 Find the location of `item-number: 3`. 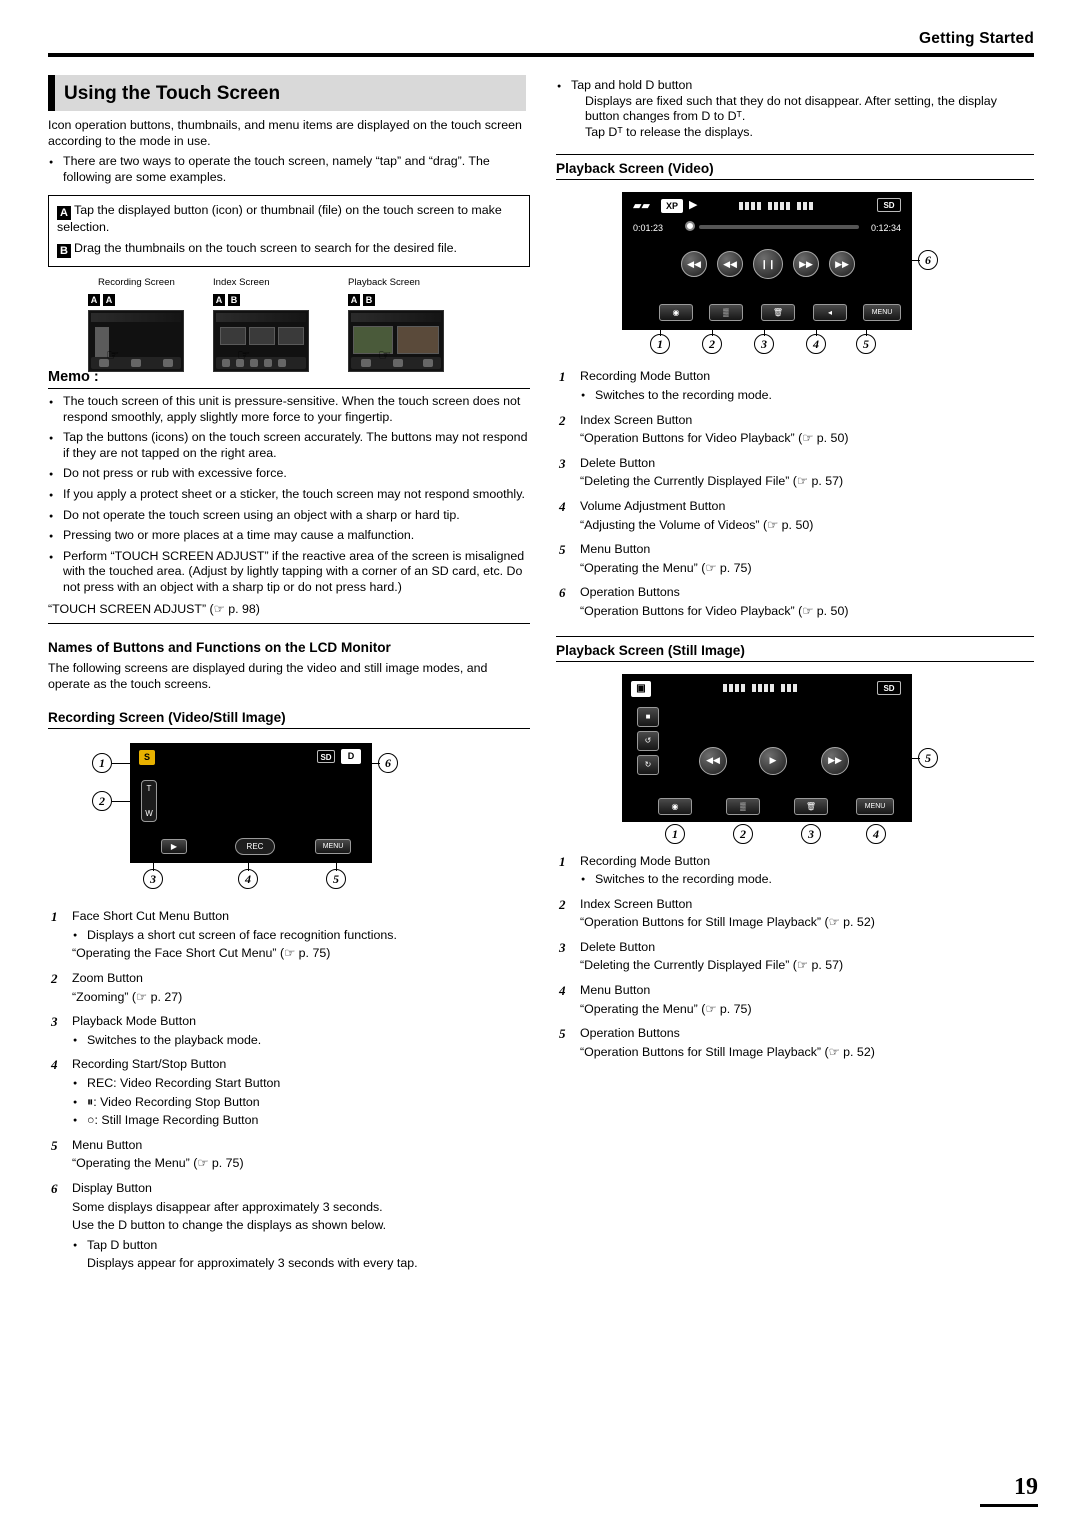

item-number: 3 is located at coordinates (562, 947).